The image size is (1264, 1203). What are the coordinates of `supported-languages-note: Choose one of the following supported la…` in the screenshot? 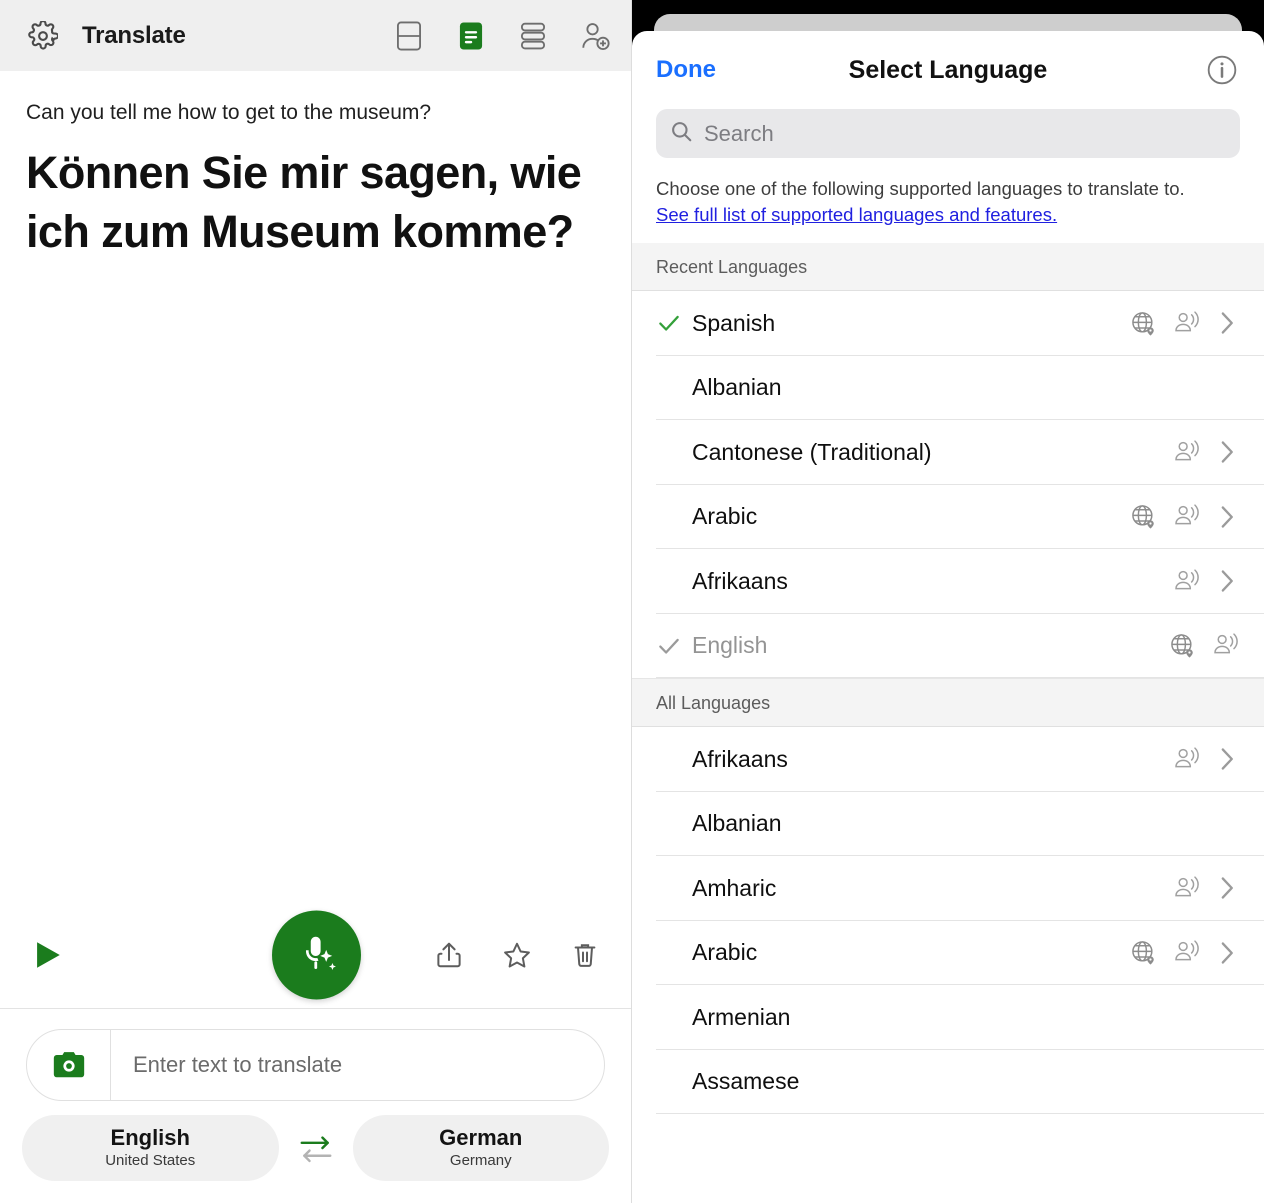 It's located at (948, 200).